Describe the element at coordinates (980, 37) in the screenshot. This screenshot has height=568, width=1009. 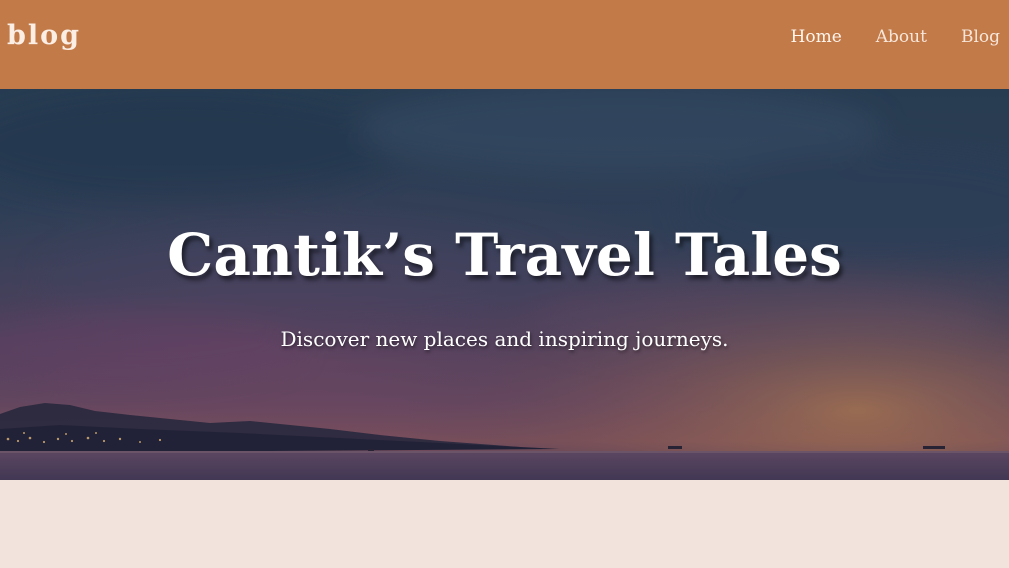
I see `nav-link-blog: Blog` at that location.